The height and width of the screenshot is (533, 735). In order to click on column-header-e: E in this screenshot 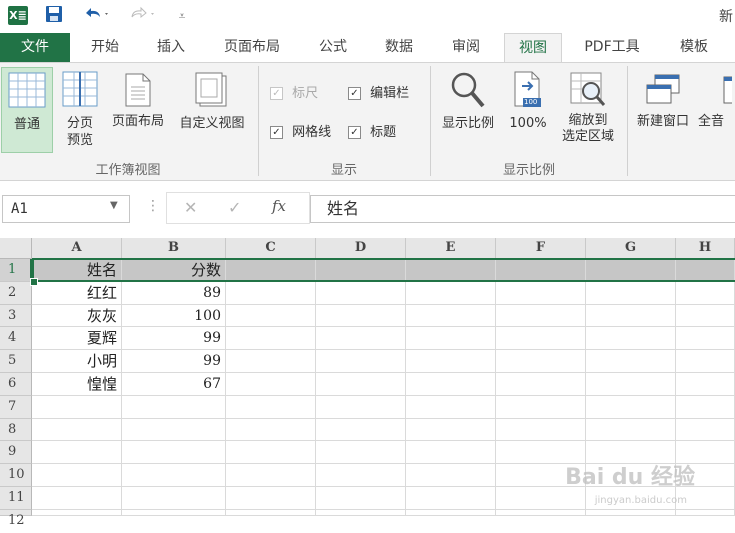, I will do `click(451, 248)`.